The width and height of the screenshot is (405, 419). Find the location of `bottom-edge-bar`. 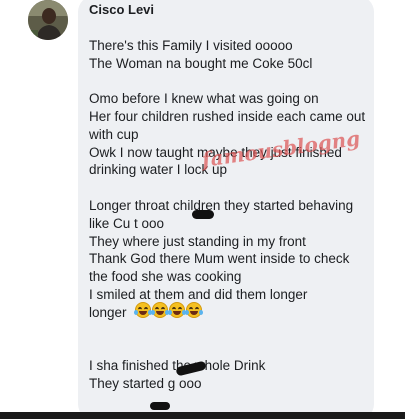

bottom-edge-bar is located at coordinates (202, 415).